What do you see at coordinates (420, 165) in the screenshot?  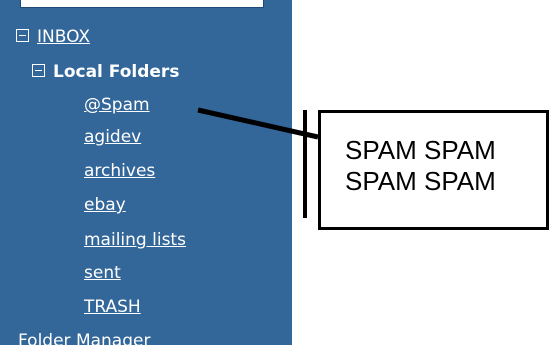 I see `callout-text: SPAM SPAM SPAM SPAM` at bounding box center [420, 165].